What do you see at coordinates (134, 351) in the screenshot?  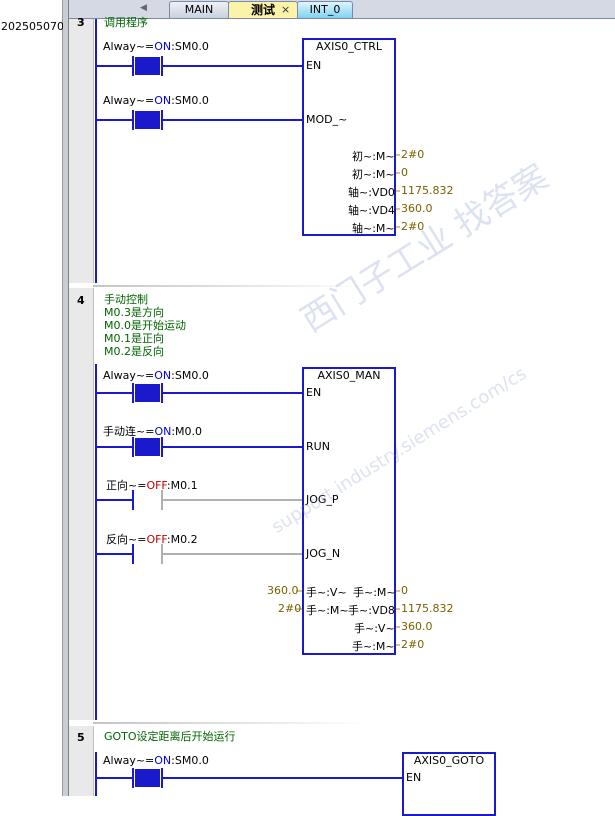 I see `comment-line: M0.2是反向` at bounding box center [134, 351].